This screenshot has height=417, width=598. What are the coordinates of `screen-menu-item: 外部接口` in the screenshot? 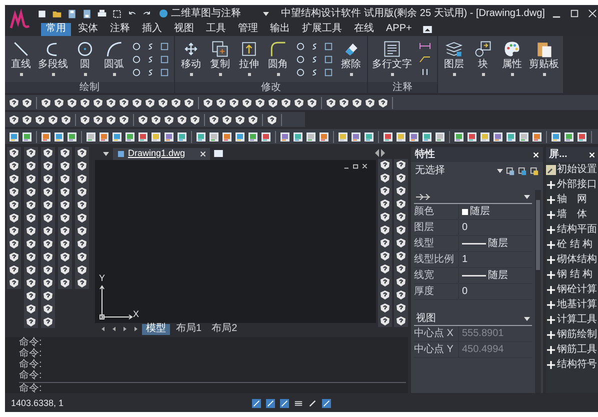 It's located at (572, 184).